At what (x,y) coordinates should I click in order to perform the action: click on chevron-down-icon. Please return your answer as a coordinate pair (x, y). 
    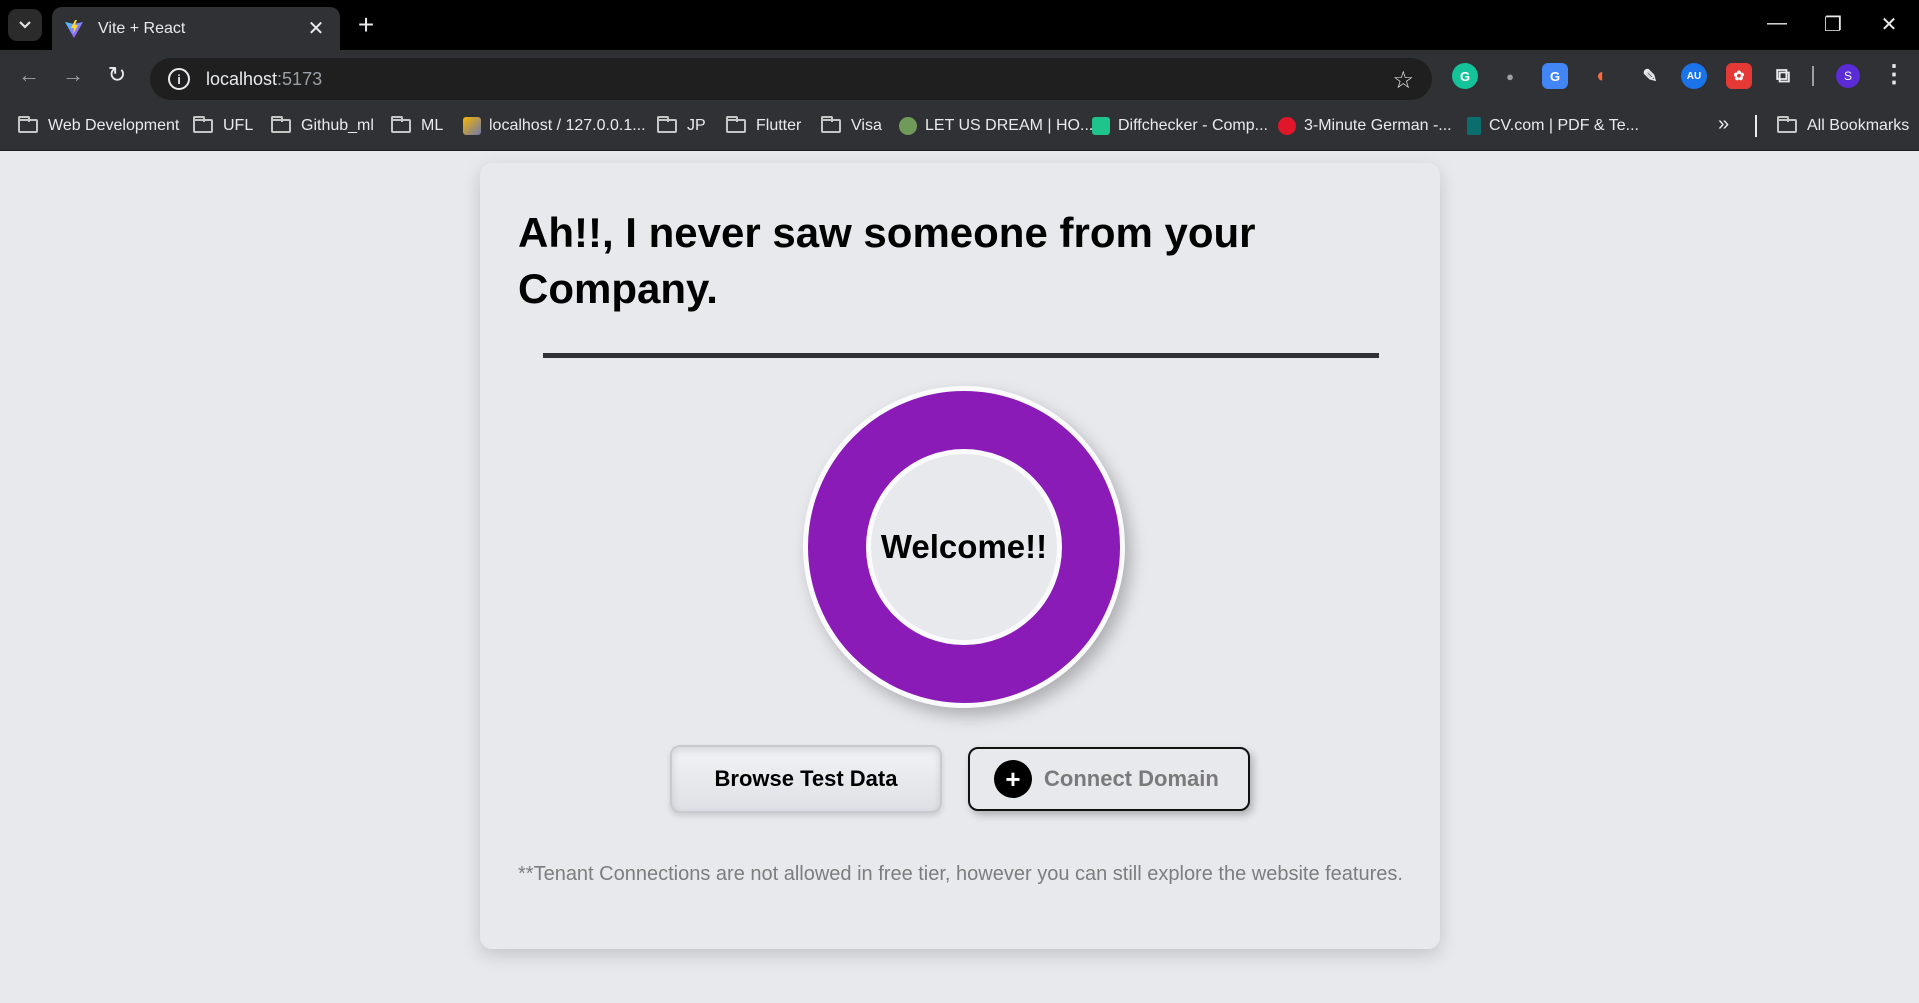
    Looking at the image, I should click on (25, 25).